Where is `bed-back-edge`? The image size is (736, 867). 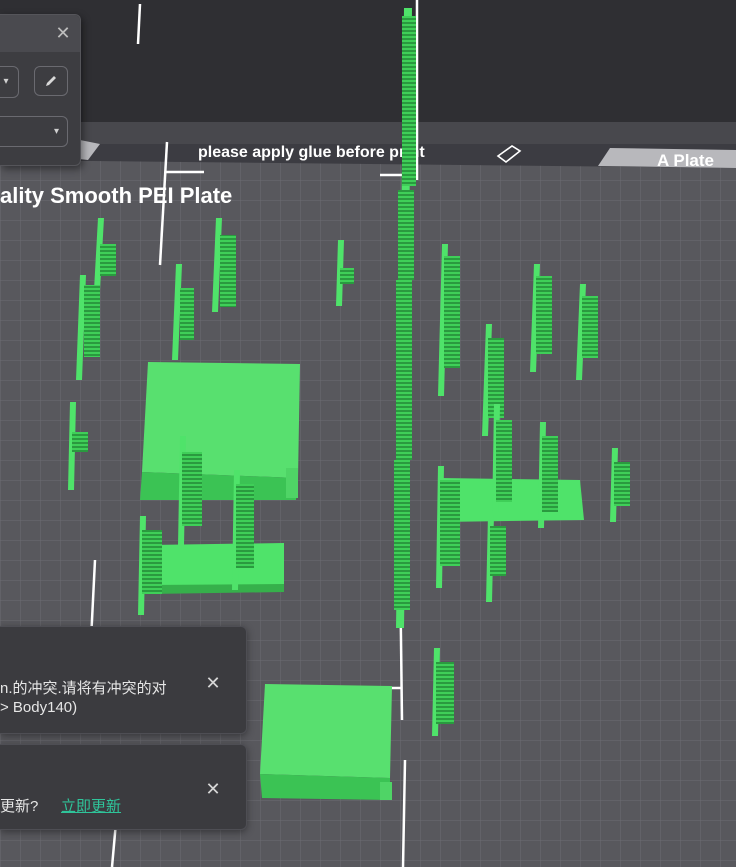 bed-back-edge is located at coordinates (368, 133).